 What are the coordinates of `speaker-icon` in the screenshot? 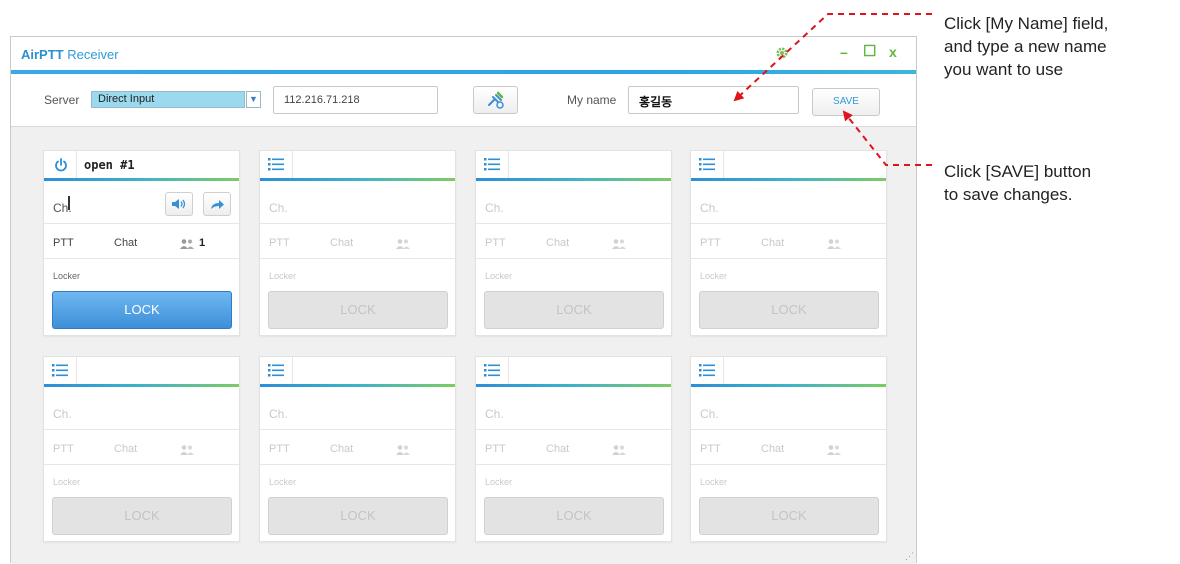 It's located at (179, 204).